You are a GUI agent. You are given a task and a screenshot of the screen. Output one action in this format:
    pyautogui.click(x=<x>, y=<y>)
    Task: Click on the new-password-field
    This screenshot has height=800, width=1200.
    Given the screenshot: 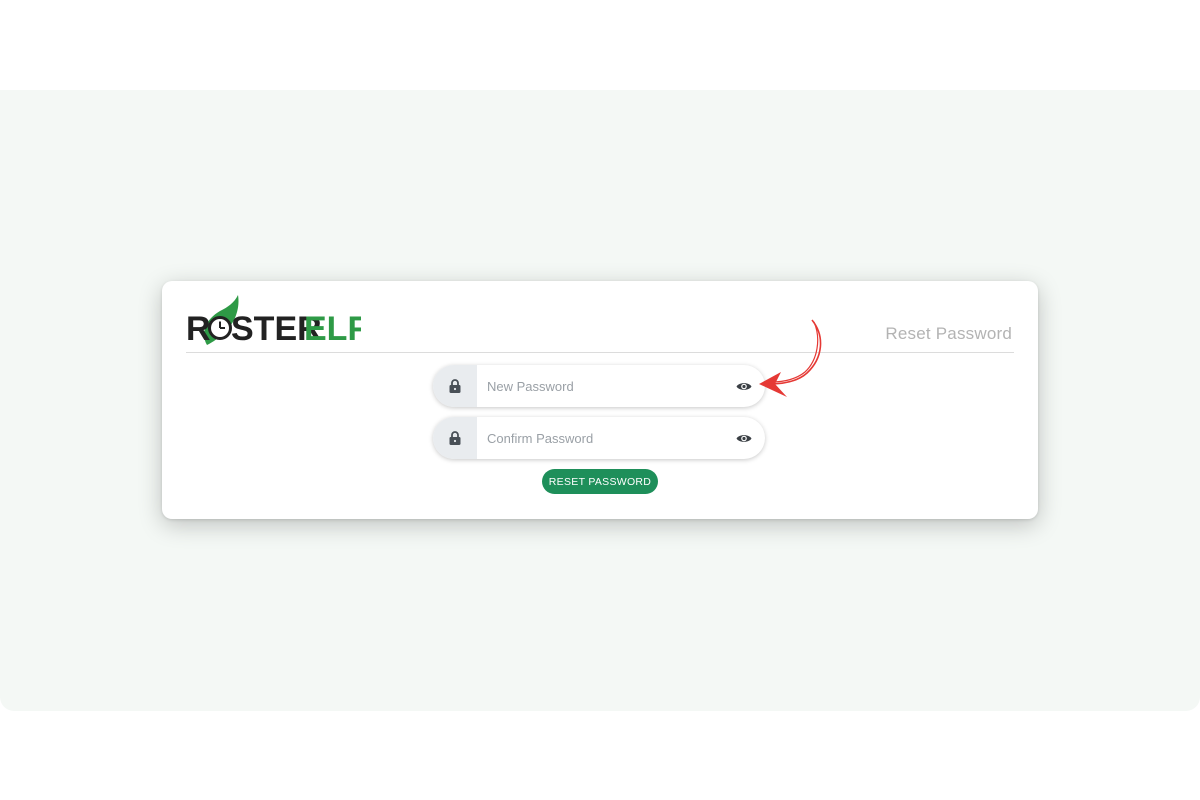 What is the action you would take?
    pyautogui.click(x=599, y=386)
    